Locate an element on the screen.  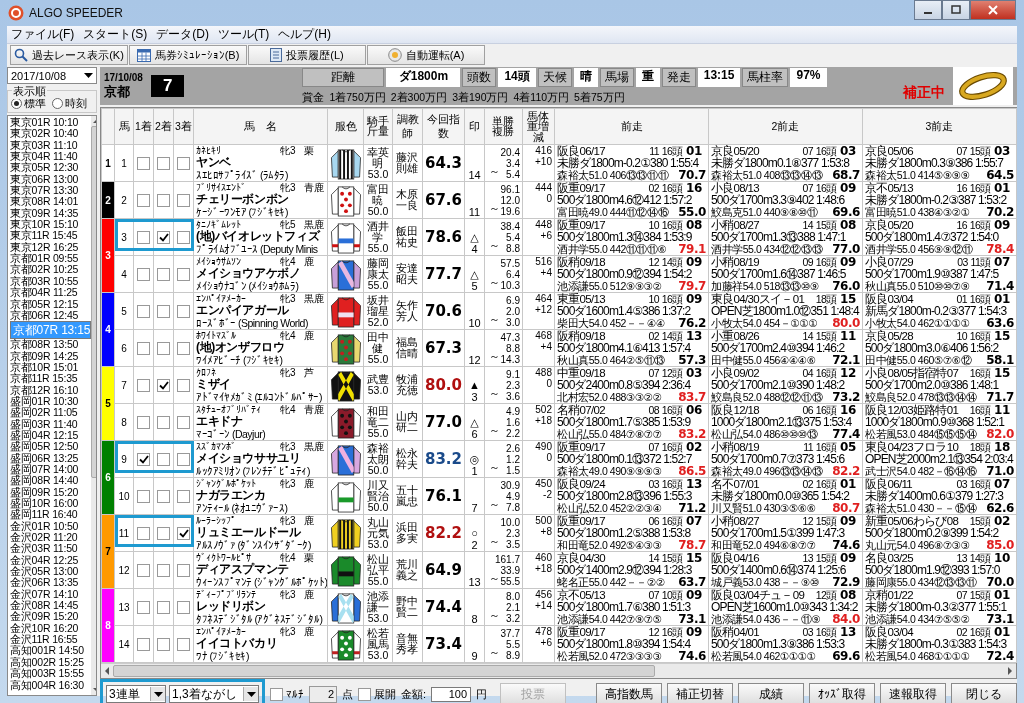
action-button: 閉じる is located at coordinates (984, 693).